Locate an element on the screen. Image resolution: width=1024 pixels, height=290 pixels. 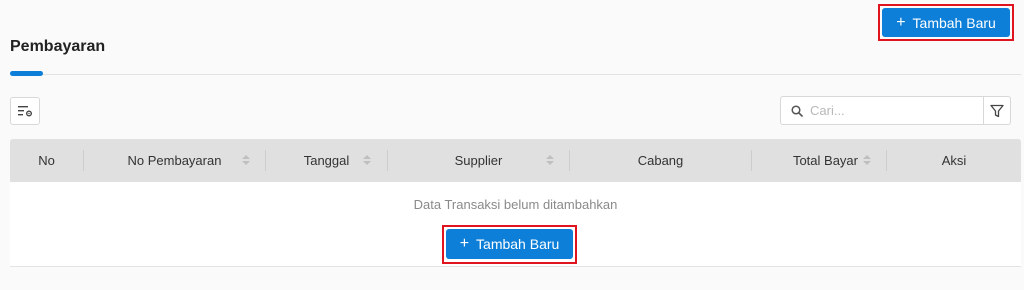
column-header-no-pembayaran: No Pembayaran is located at coordinates (174, 160).